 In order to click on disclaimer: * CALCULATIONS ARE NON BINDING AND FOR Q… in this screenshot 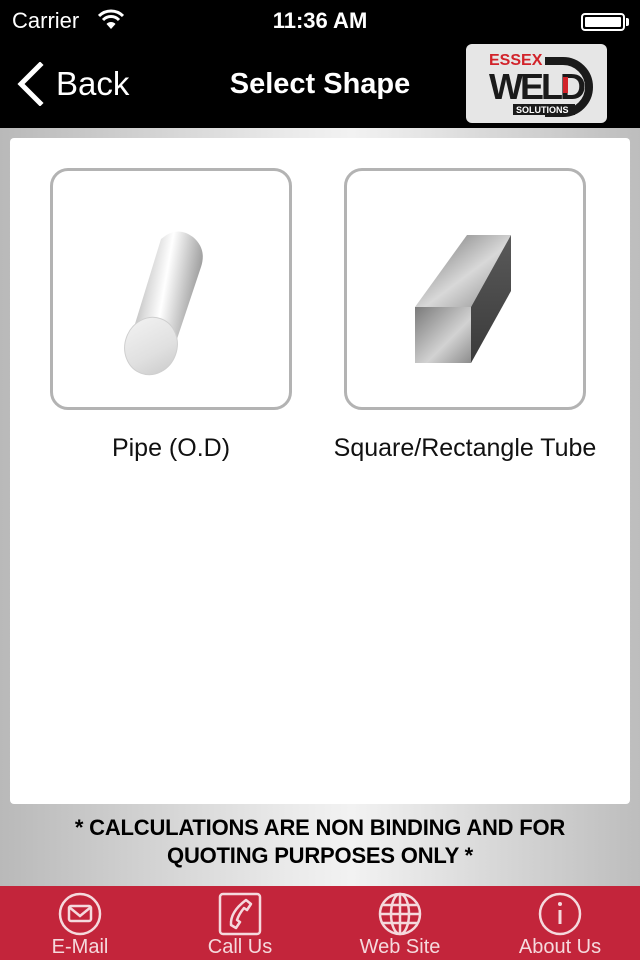, I will do `click(320, 842)`.